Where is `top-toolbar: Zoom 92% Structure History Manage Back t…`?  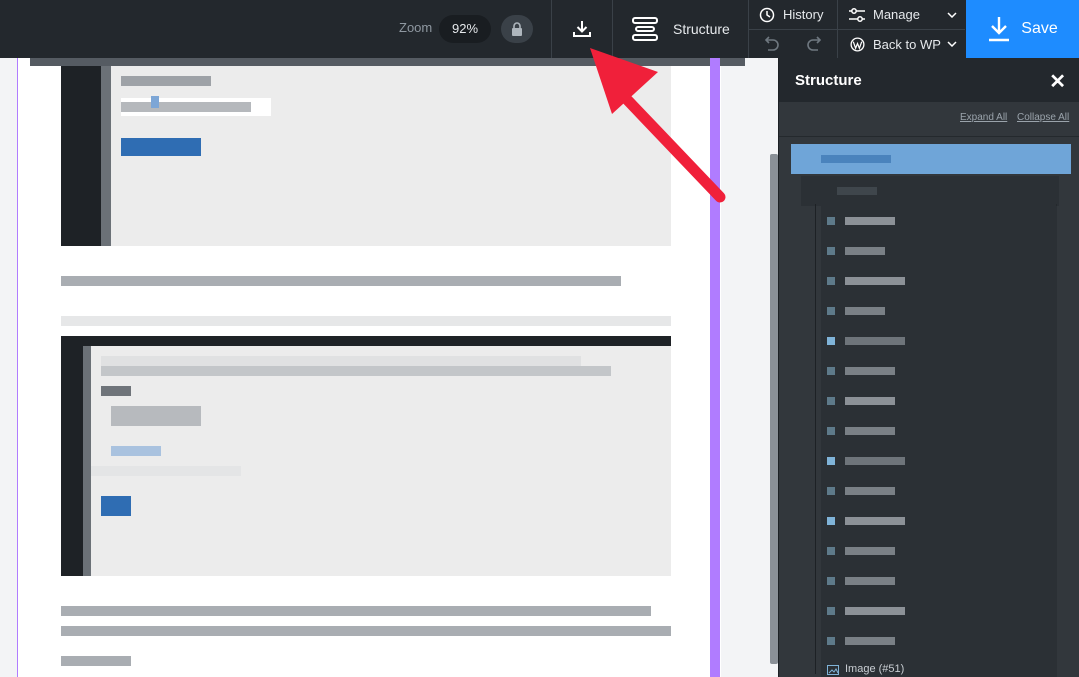 top-toolbar: Zoom 92% Structure History Manage Back t… is located at coordinates (539, 29).